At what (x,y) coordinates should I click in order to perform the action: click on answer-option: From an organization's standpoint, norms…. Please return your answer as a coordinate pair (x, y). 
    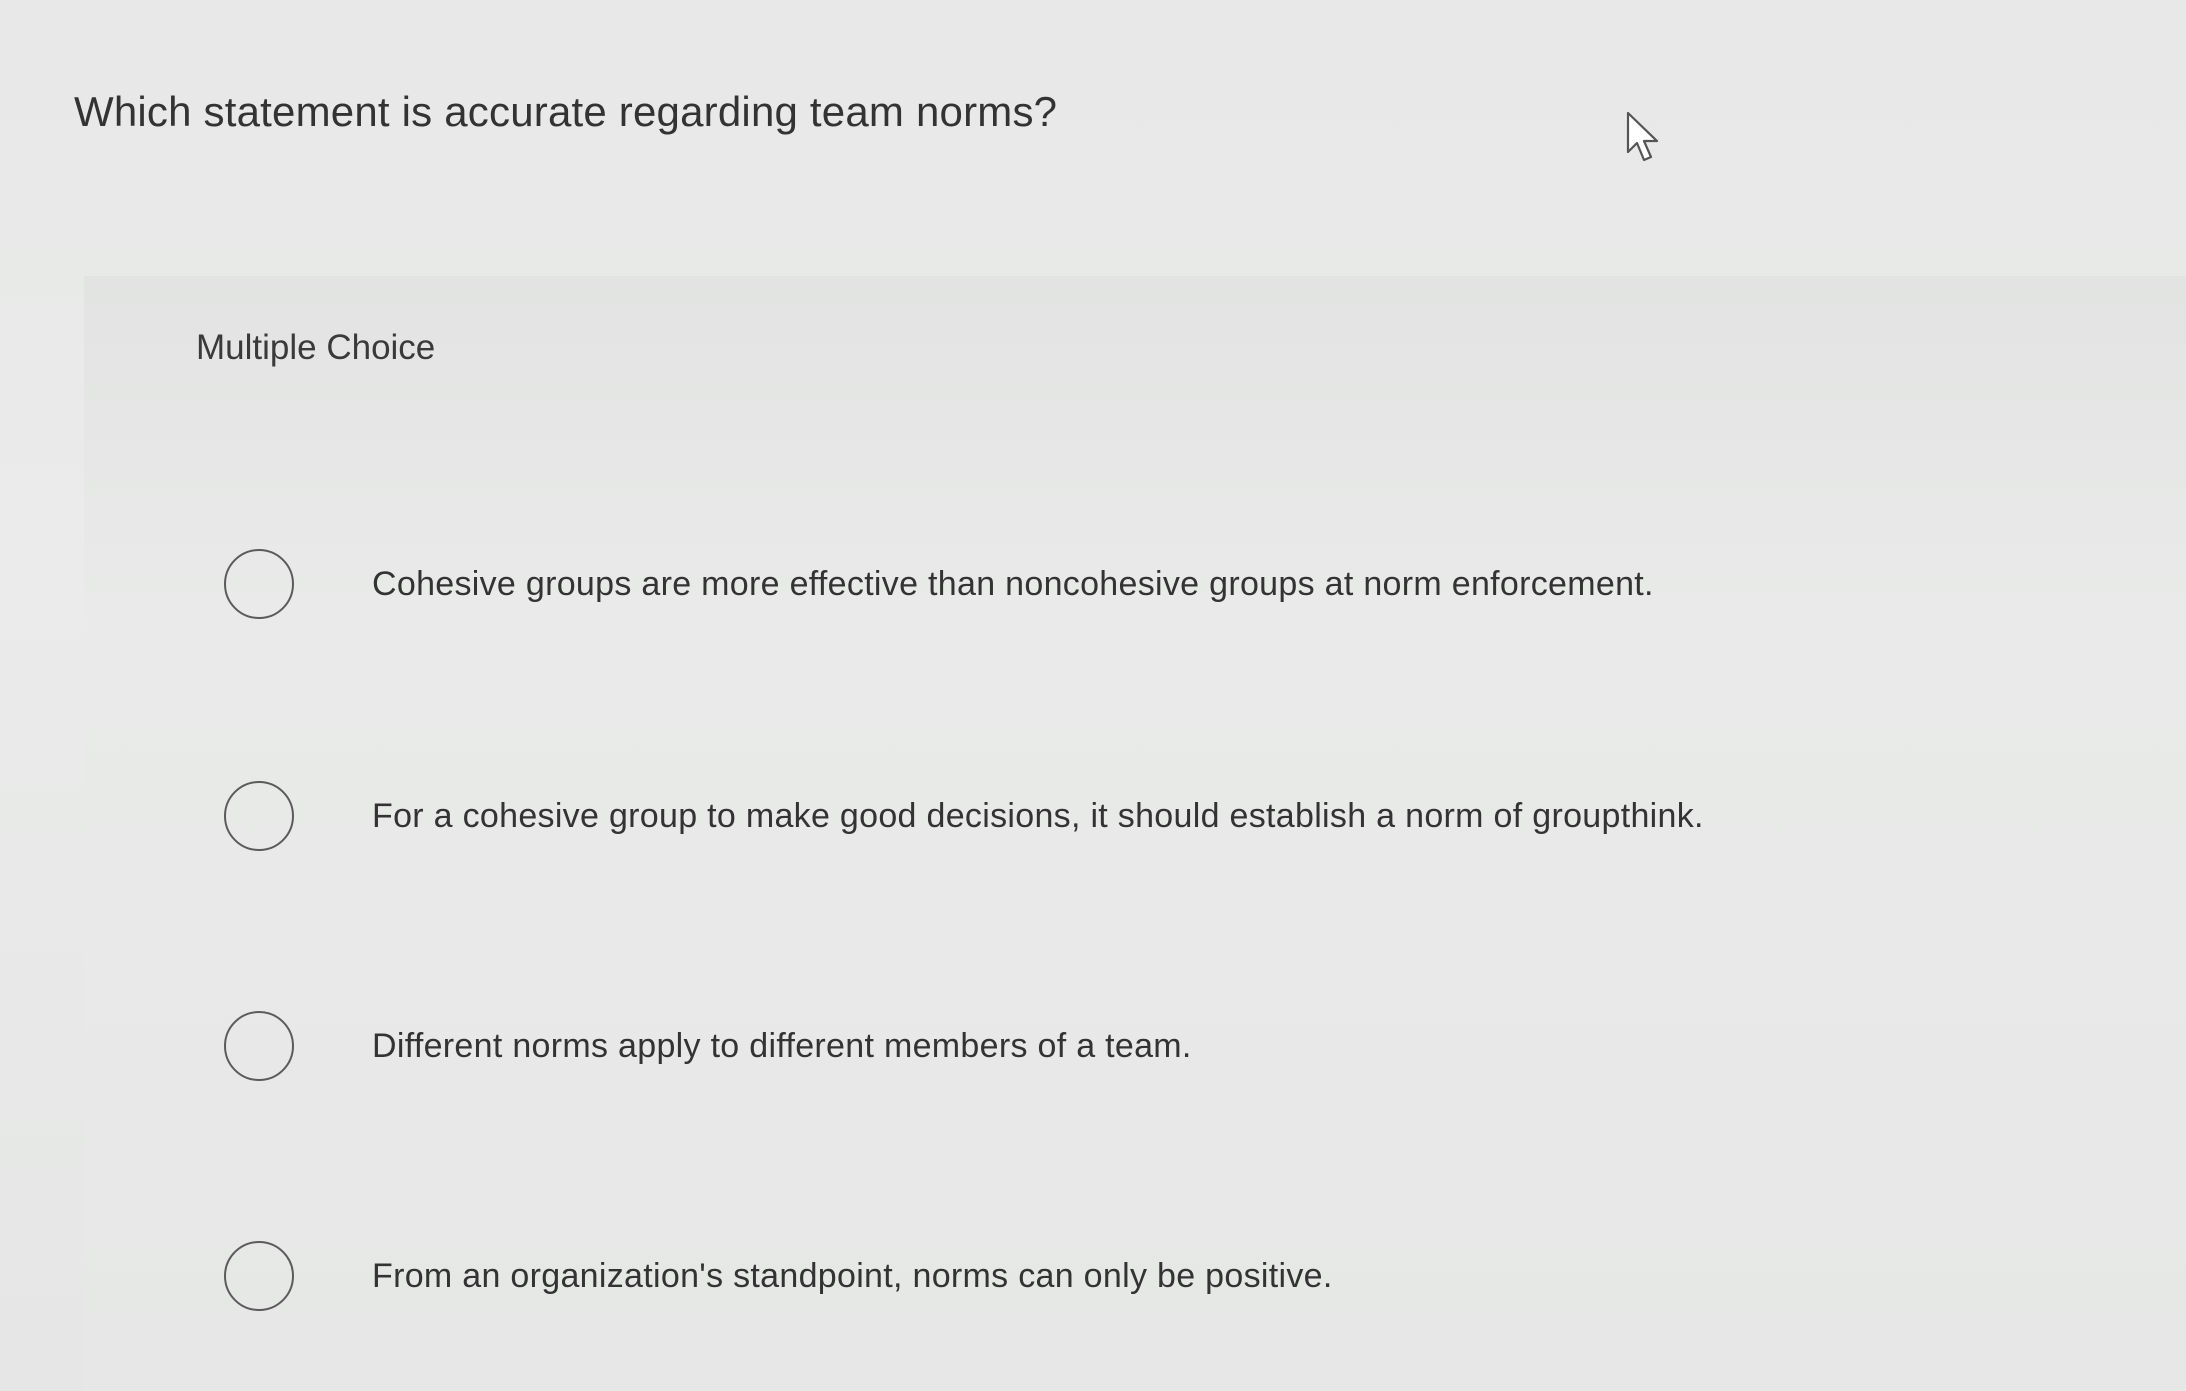
    Looking at the image, I should click on (1174, 1276).